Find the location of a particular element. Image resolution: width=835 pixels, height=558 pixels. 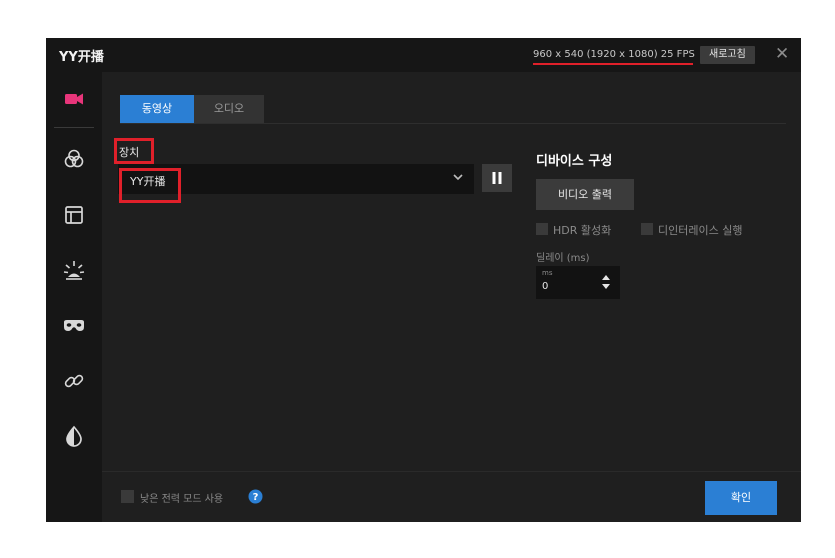

delay-label: 딜레이 (ms) is located at coordinates (563, 258).